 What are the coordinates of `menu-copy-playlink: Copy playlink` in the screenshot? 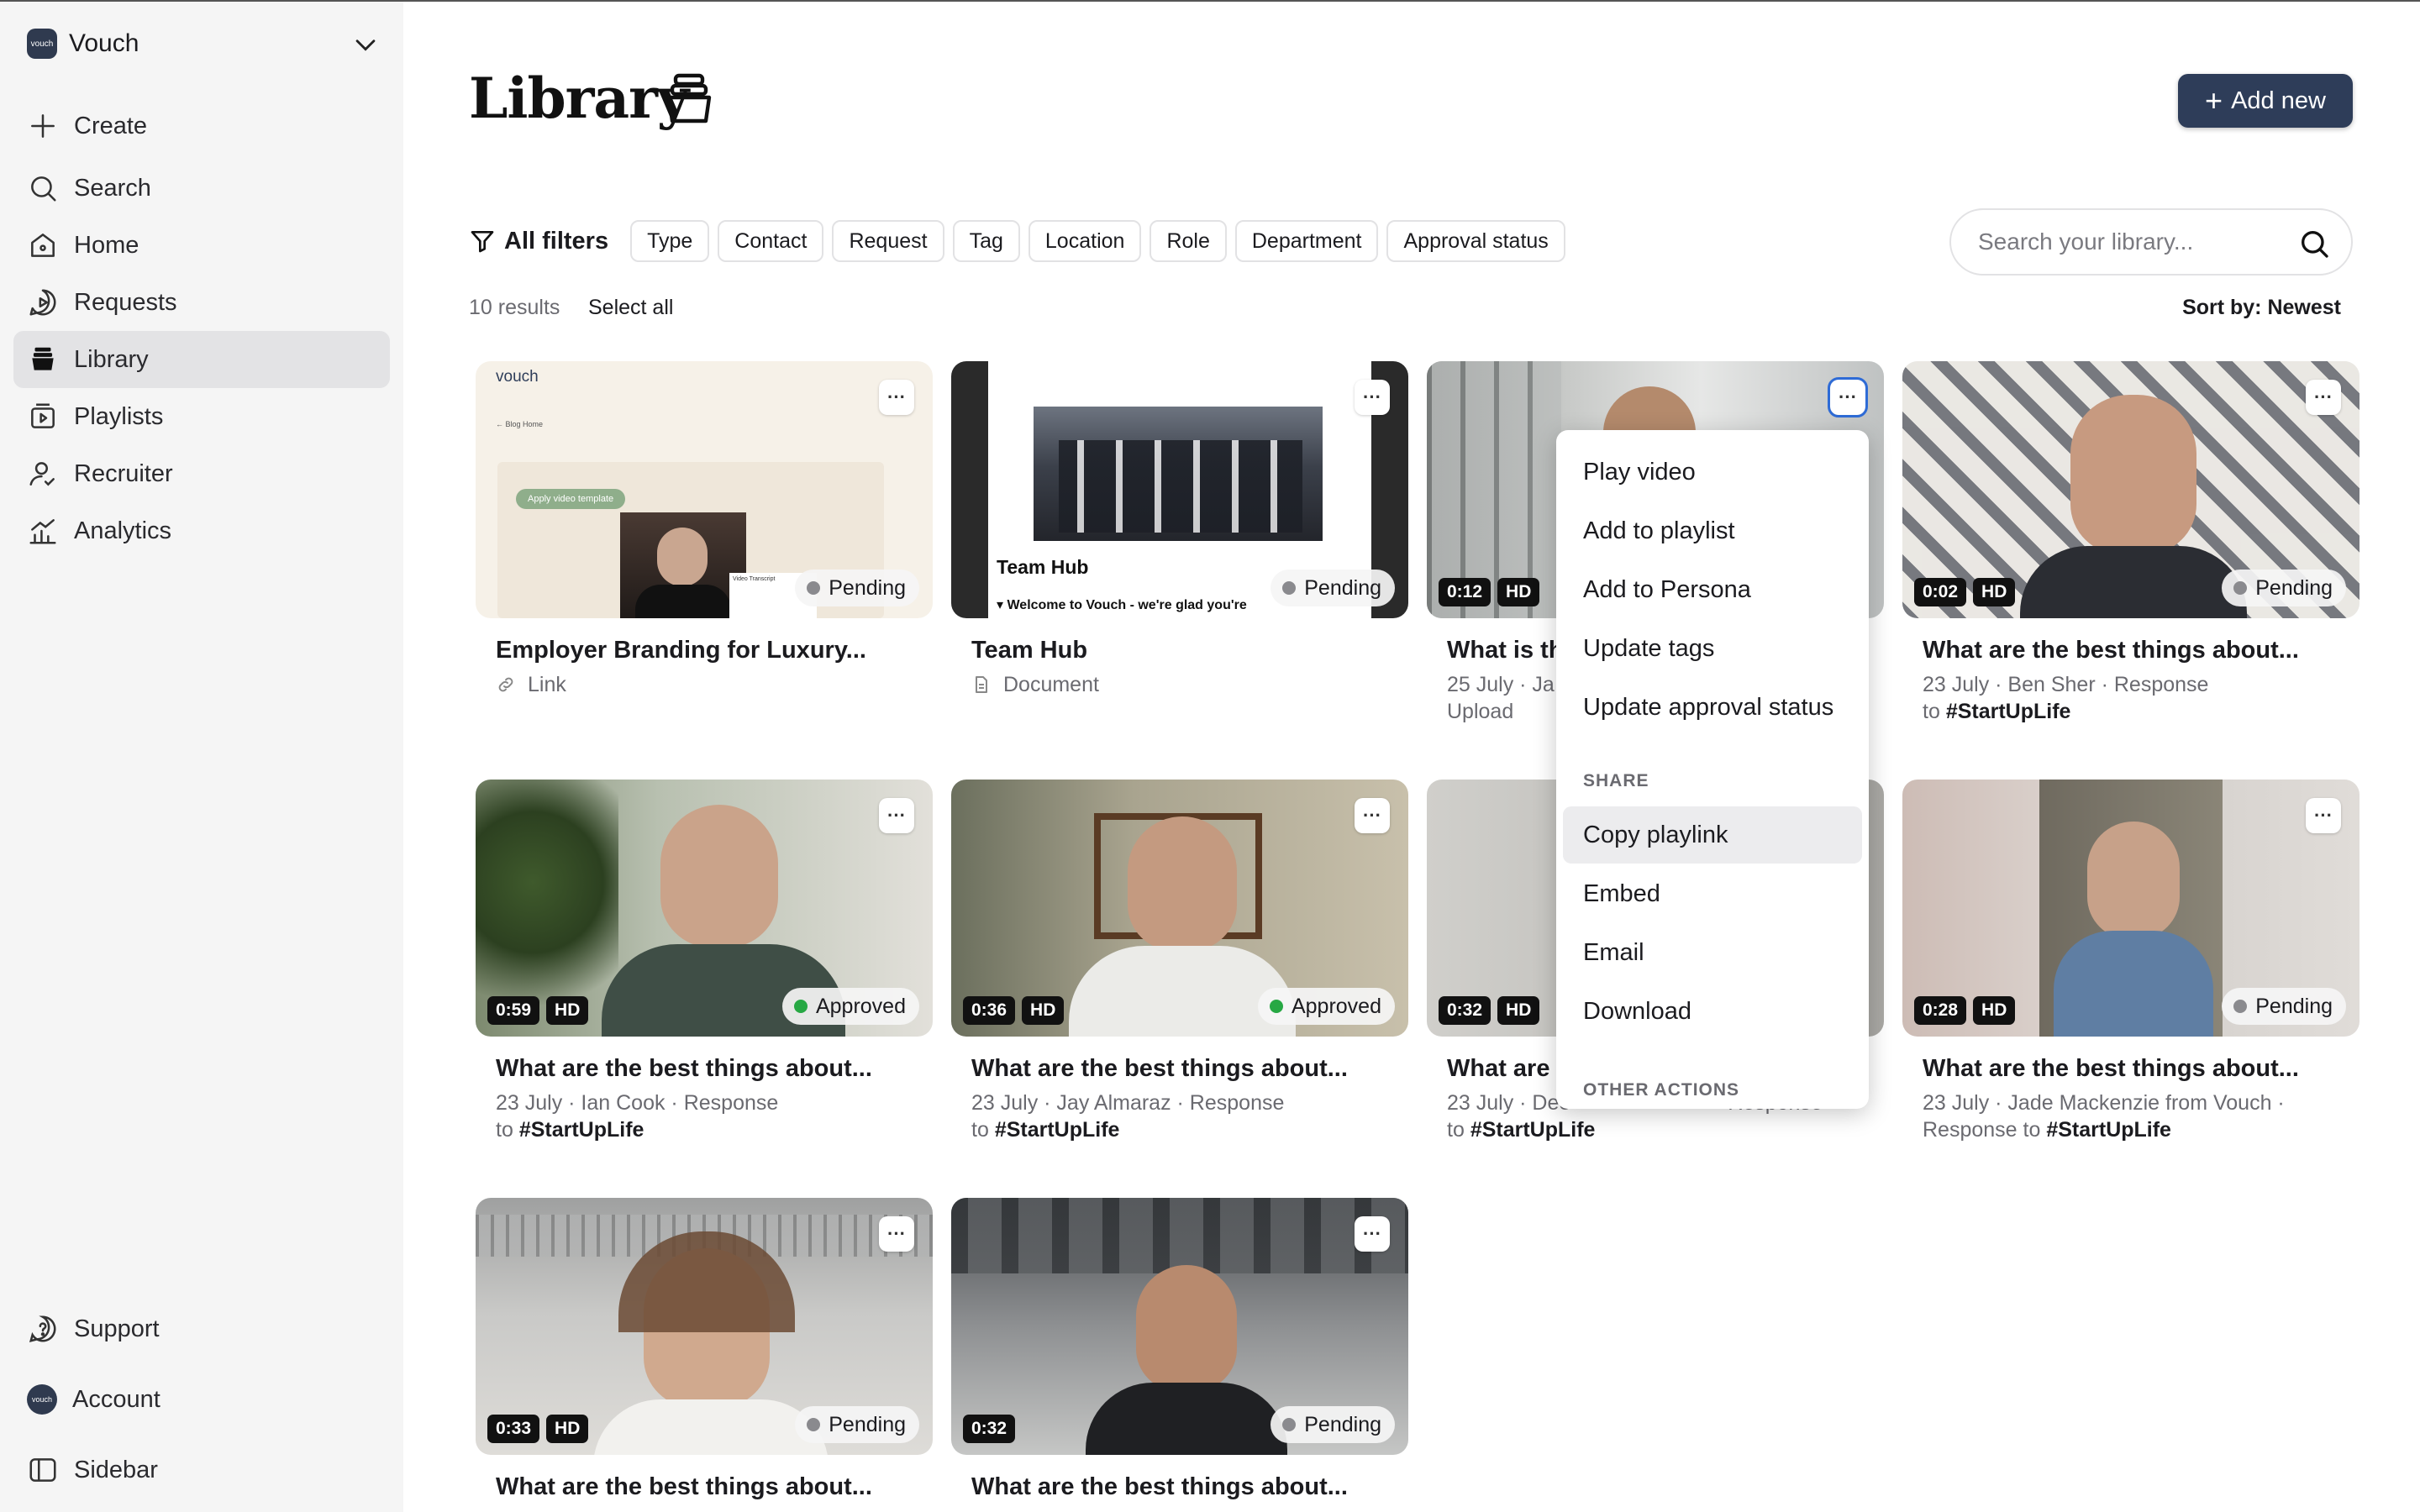 It's located at (1712, 835).